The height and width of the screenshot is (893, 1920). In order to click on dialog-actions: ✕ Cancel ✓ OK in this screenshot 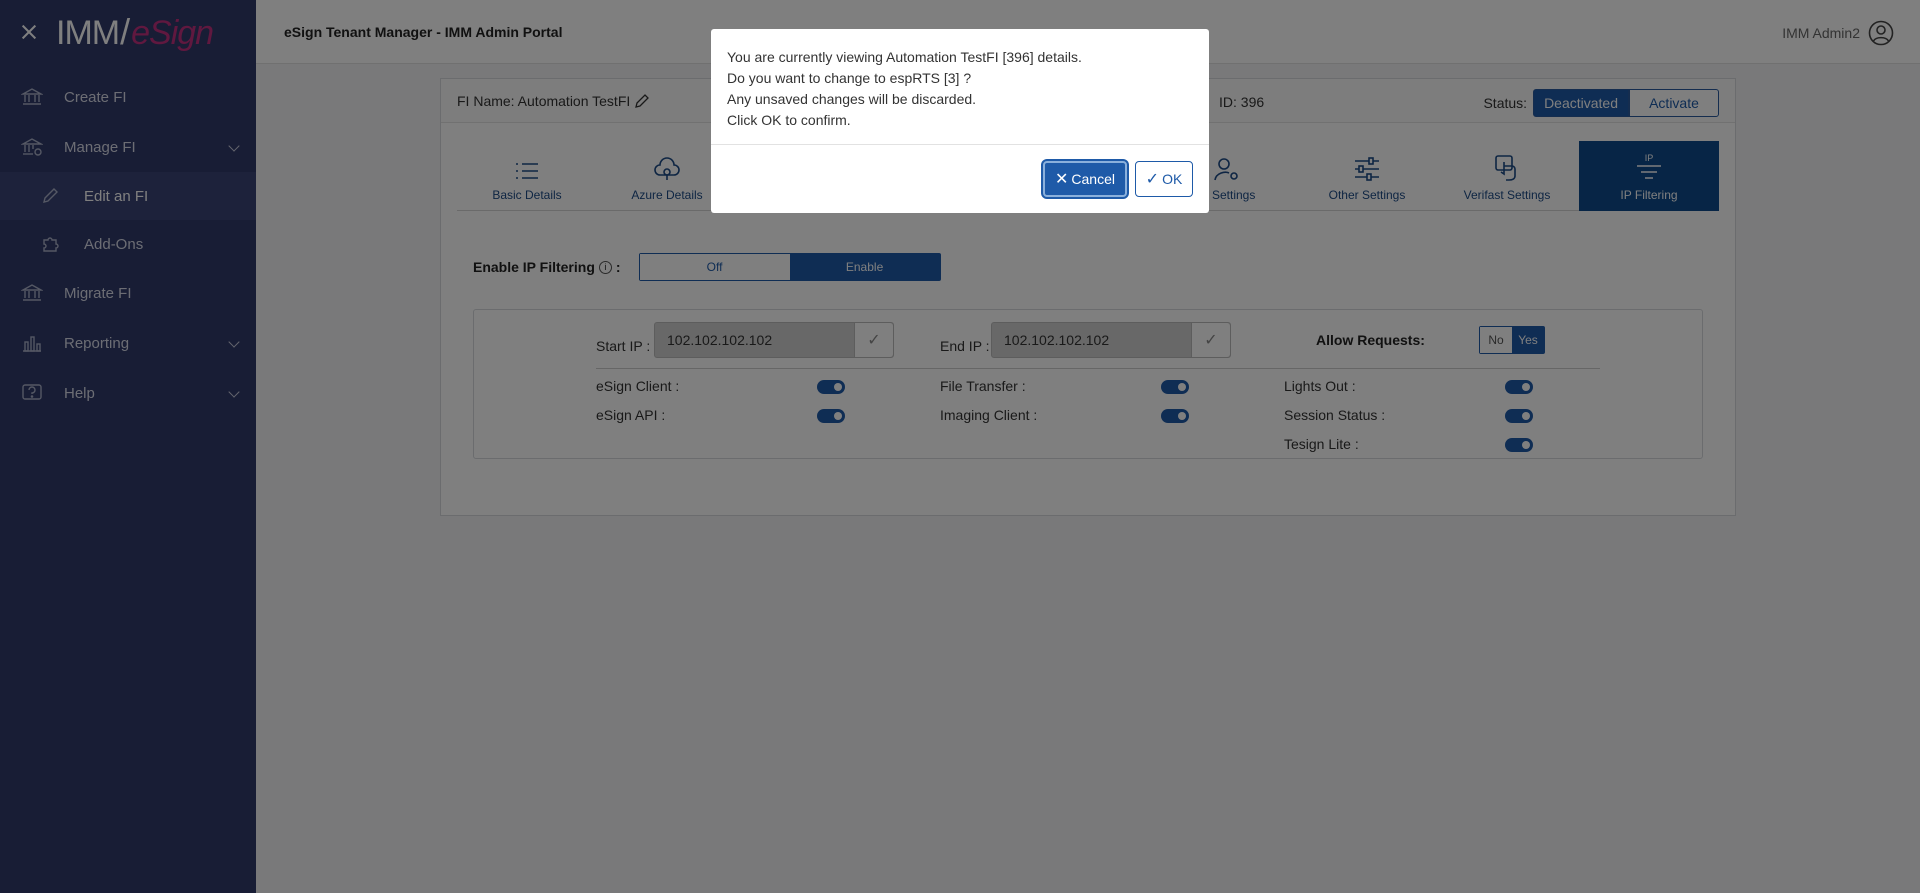, I will do `click(1118, 179)`.